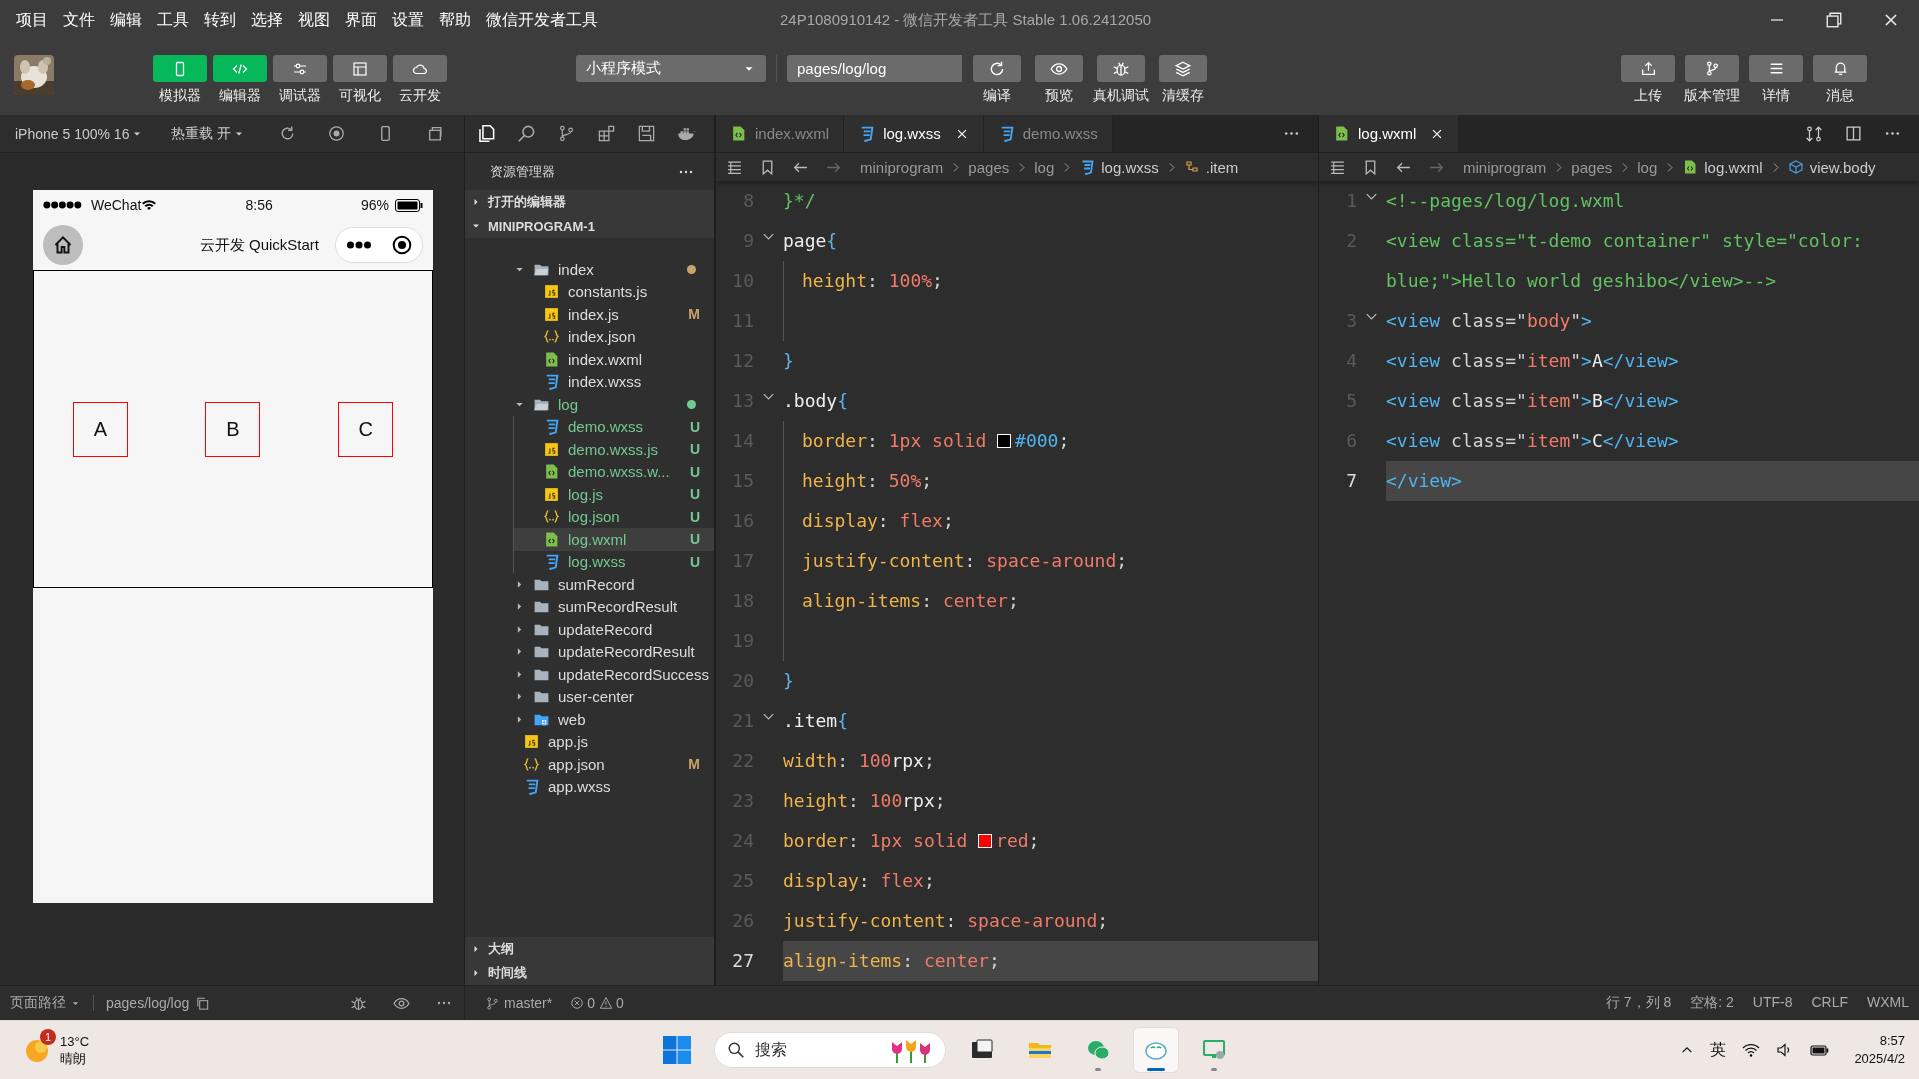 The width and height of the screenshot is (1919, 1079). What do you see at coordinates (605, 629) in the screenshot?
I see `folder-name: updateRecord` at bounding box center [605, 629].